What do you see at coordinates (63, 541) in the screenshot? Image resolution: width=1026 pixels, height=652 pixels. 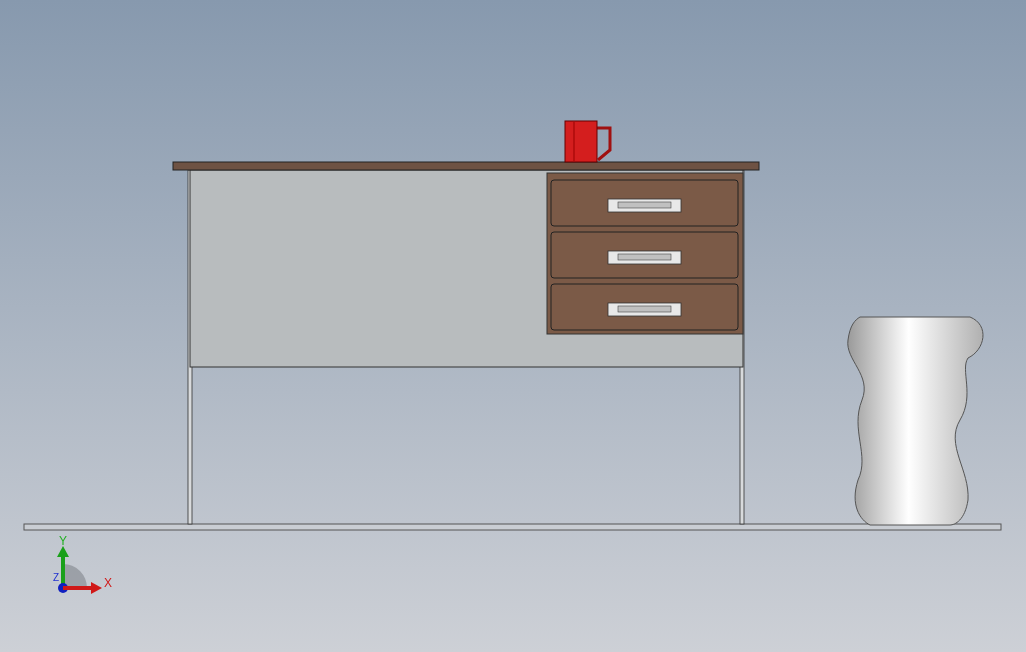 I see `axis-label: Y` at bounding box center [63, 541].